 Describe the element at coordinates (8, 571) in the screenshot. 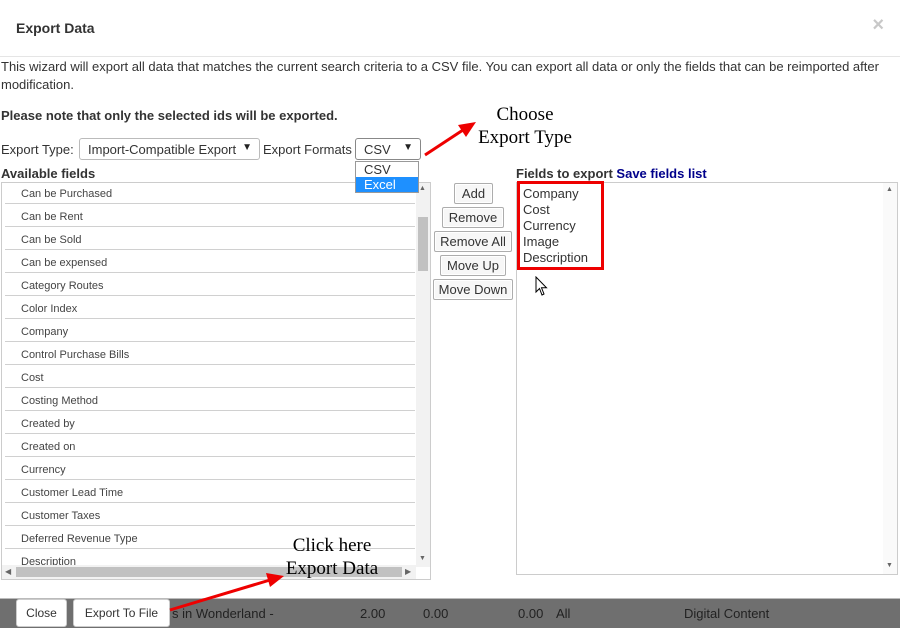

I see `scroll-left-icon: ◀` at that location.